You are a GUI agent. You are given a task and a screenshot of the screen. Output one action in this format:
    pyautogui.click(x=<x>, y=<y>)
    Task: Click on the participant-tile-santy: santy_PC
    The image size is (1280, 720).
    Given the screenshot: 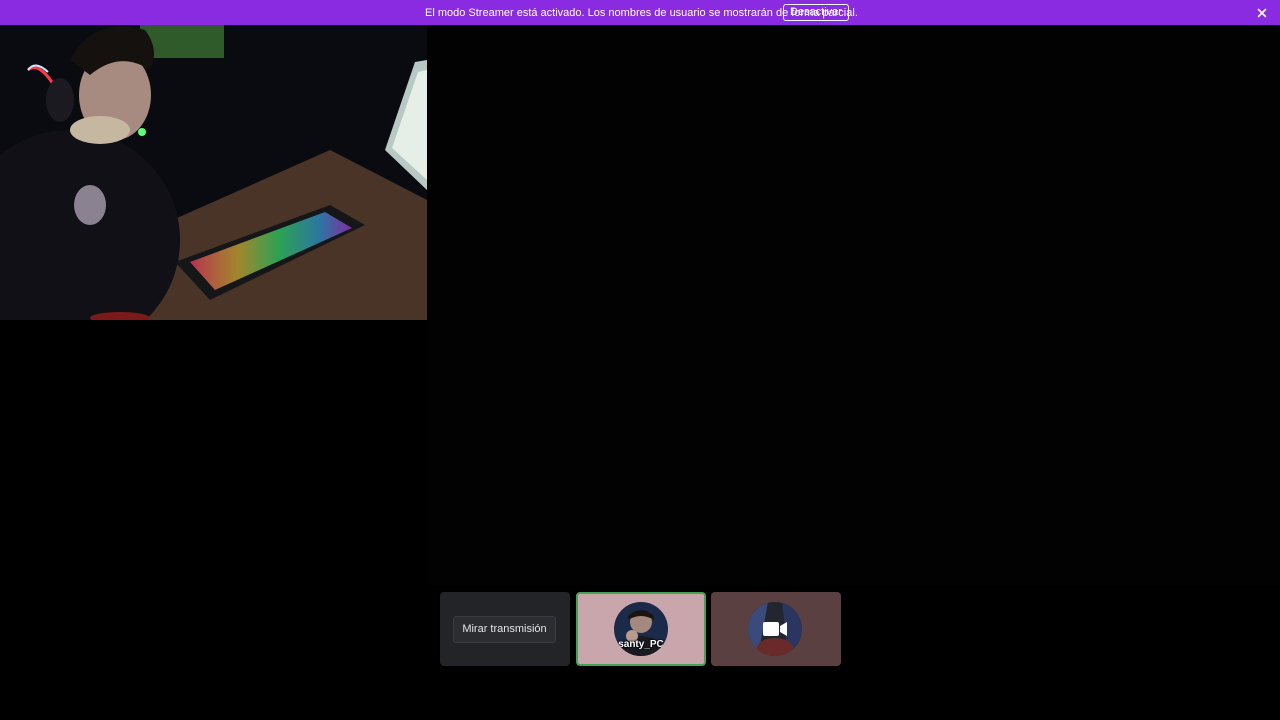 What is the action you would take?
    pyautogui.click(x=641, y=629)
    